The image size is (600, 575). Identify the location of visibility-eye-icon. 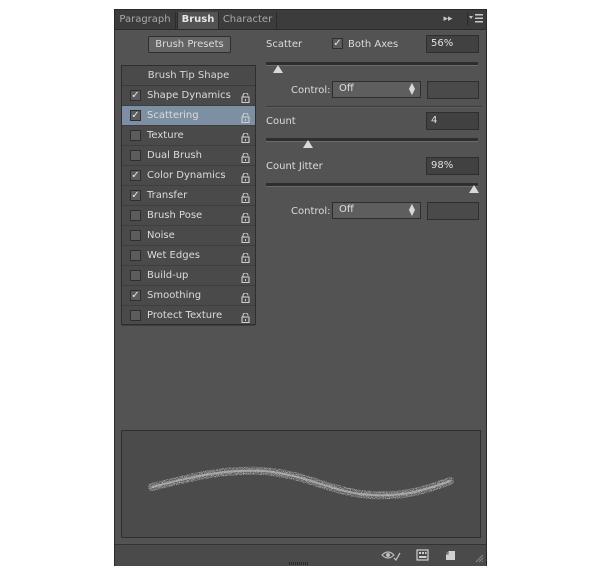
(391, 555).